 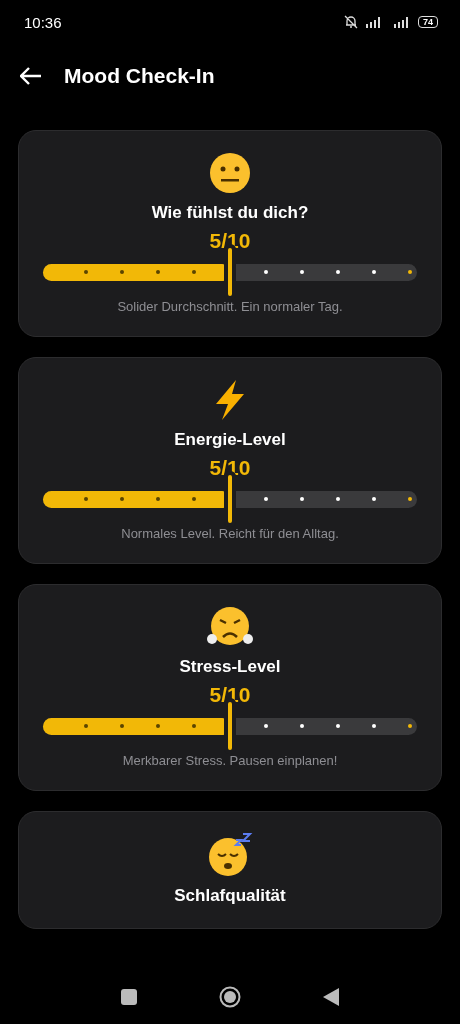 What do you see at coordinates (230, 440) in the screenshot?
I see `card-title: Energie-Level` at bounding box center [230, 440].